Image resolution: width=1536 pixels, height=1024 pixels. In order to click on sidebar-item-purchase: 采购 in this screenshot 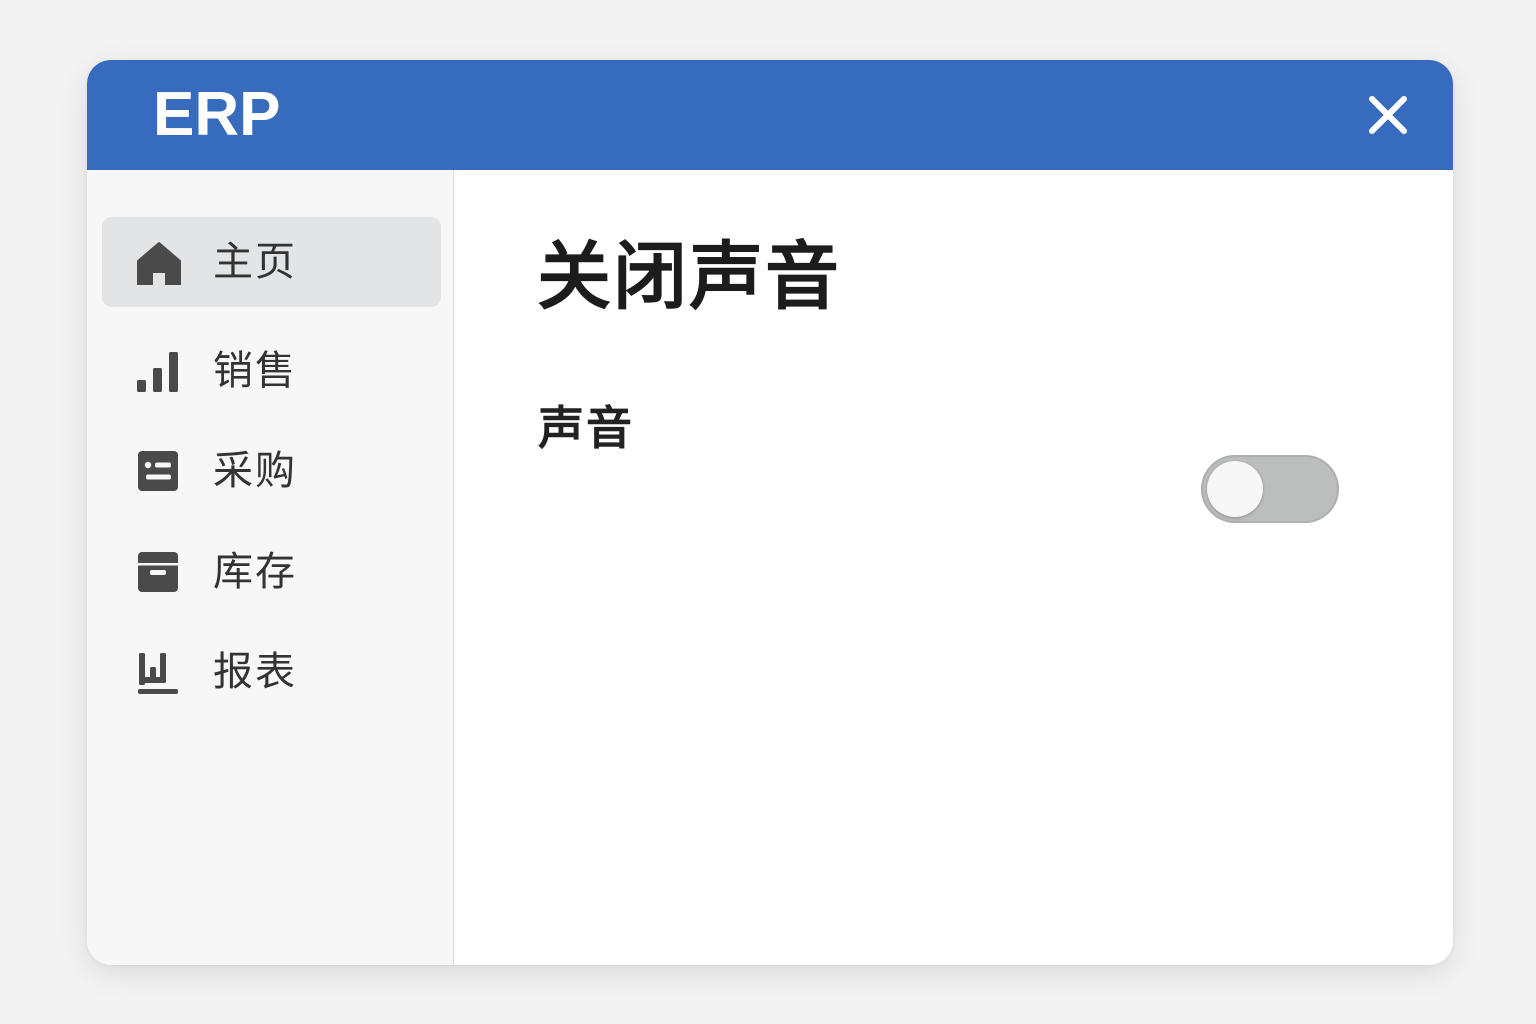, I will do `click(271, 471)`.